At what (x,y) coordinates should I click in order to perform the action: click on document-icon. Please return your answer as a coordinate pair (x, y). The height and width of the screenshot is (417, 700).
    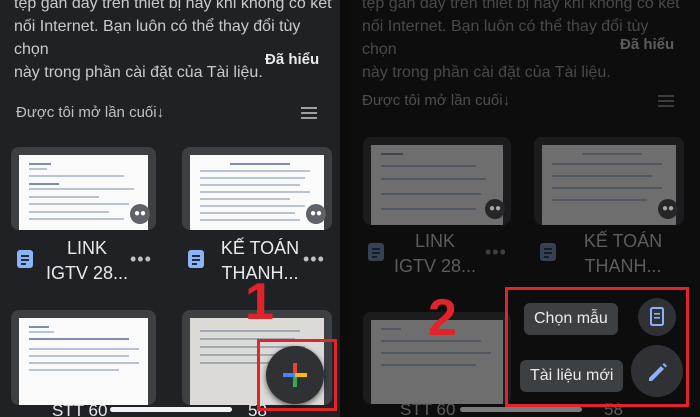
    Looking at the image, I should click on (657, 316).